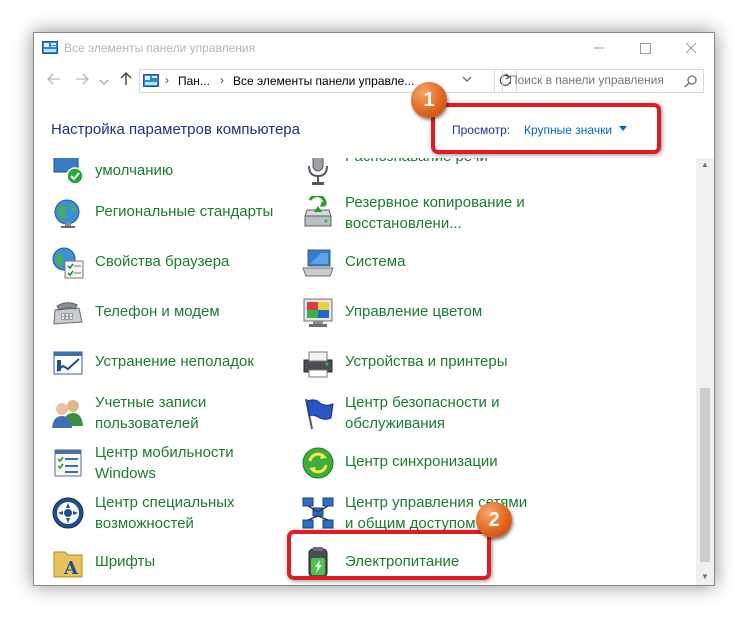  What do you see at coordinates (318, 263) in the screenshot?
I see `system-icon` at bounding box center [318, 263].